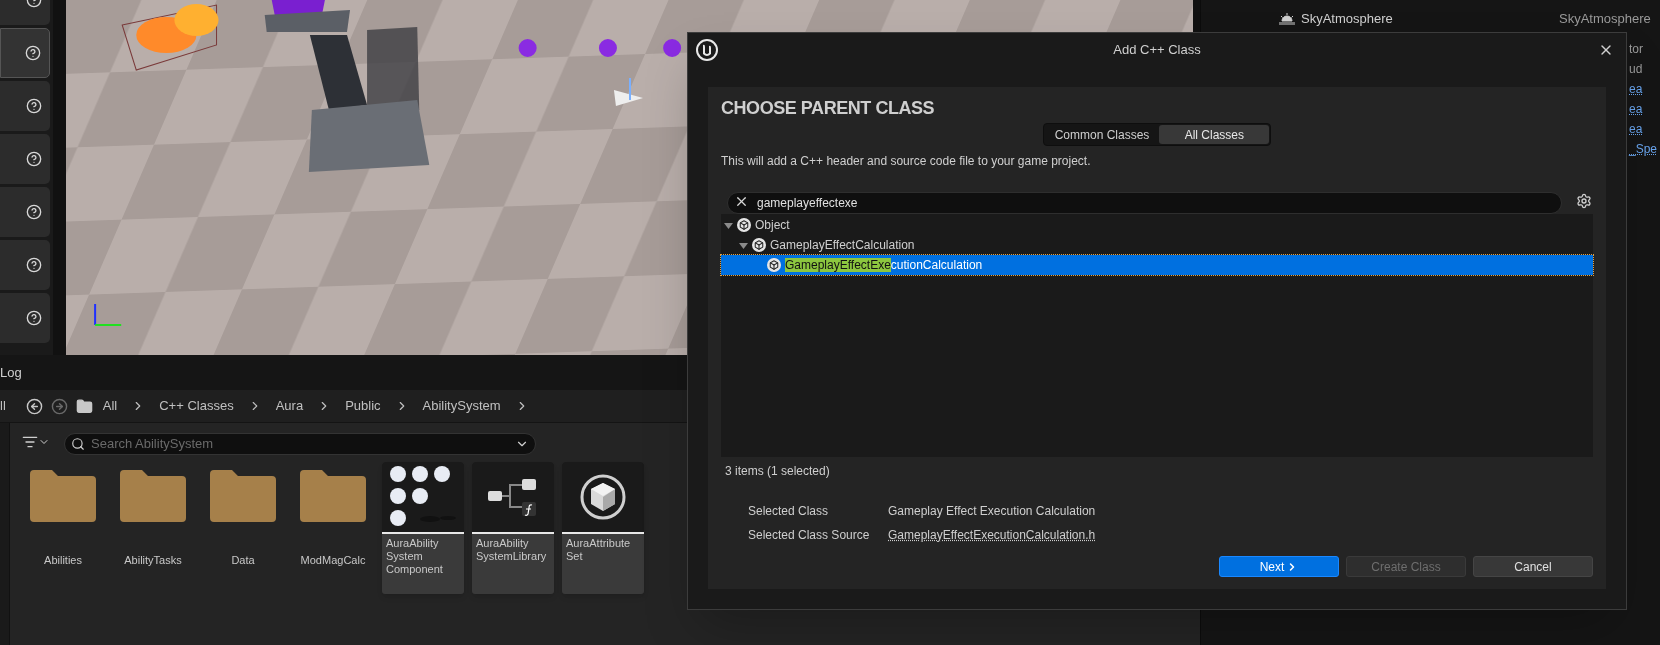 Image resolution: width=1660 pixels, height=645 pixels. I want to click on tab: All Classes, so click(1214, 134).